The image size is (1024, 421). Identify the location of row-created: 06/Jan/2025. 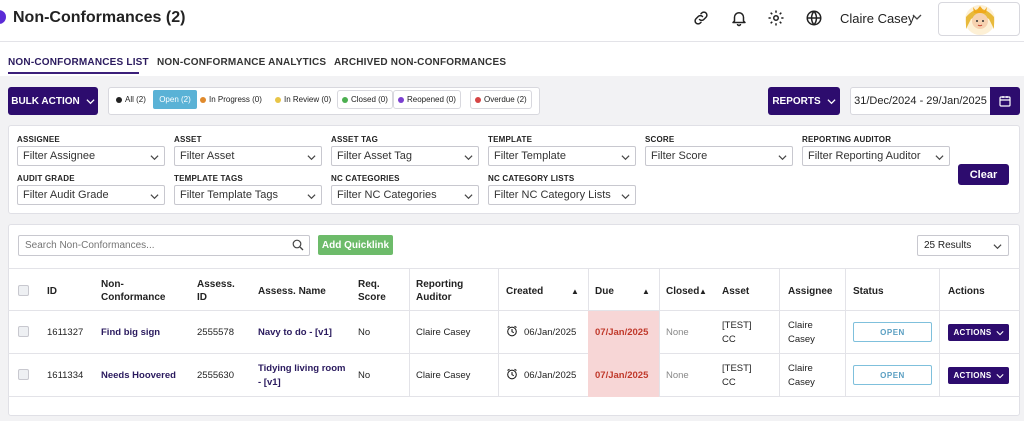
(550, 375).